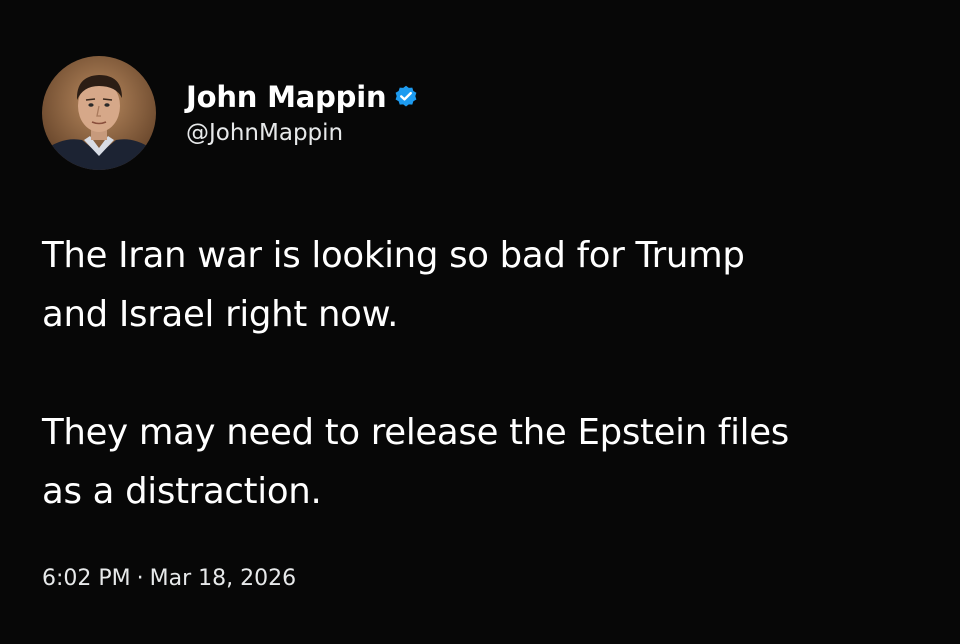  I want to click on tweet-date: Mar 18, 2026, so click(223, 578).